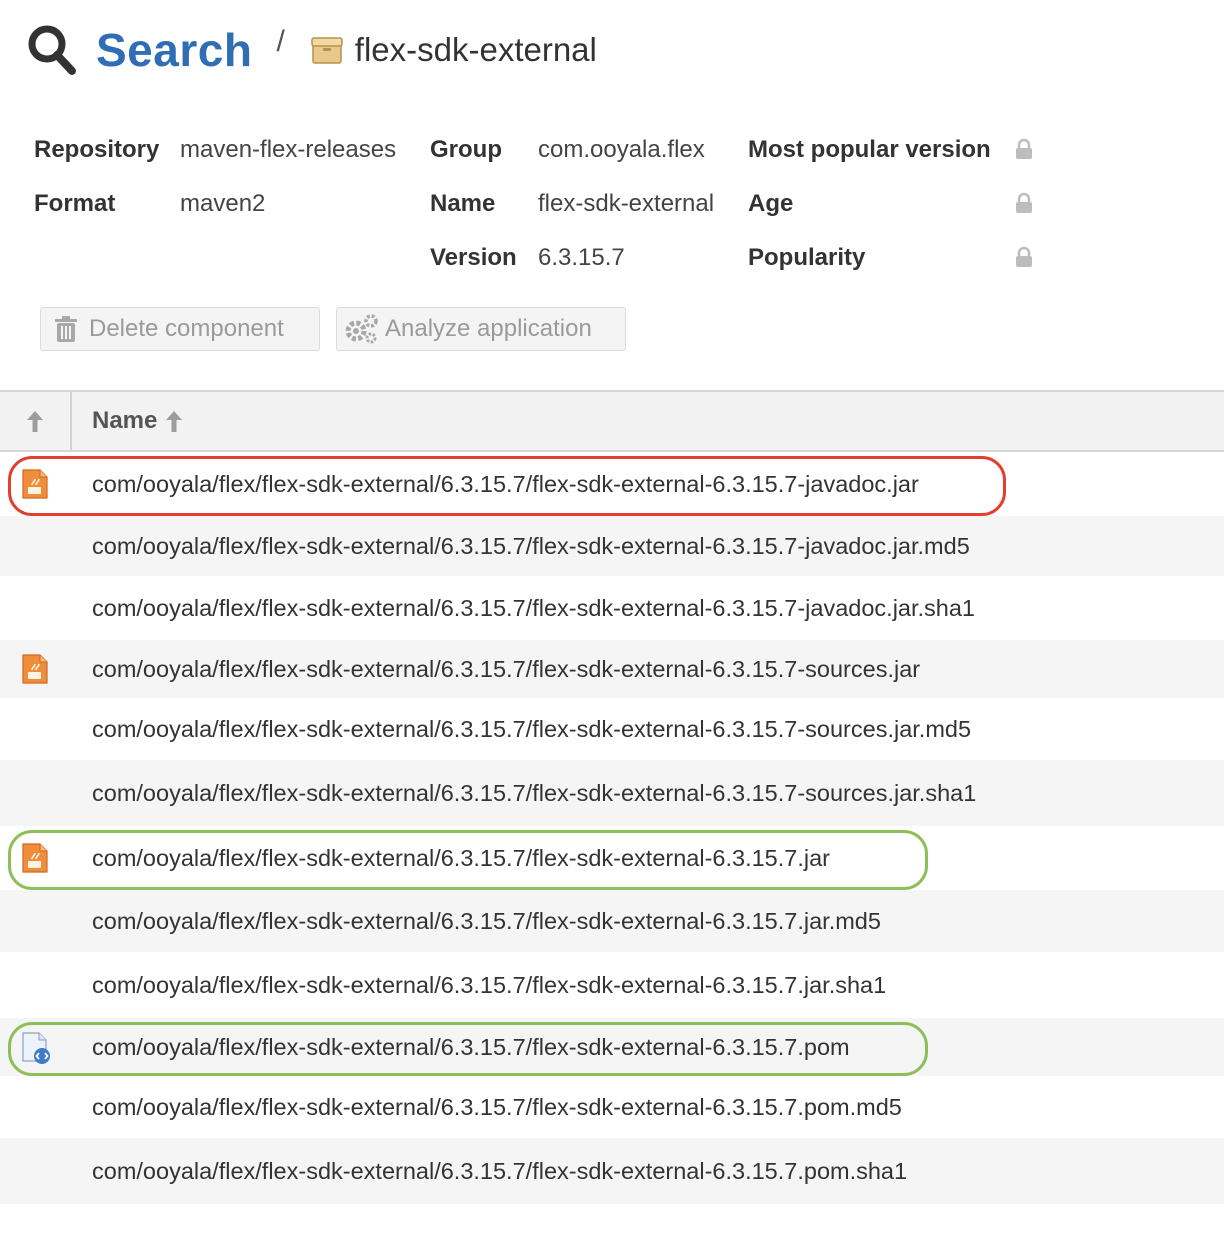 The height and width of the screenshot is (1244, 1224). What do you see at coordinates (581, 257) in the screenshot?
I see `version-value: 6.3.15.7` at bounding box center [581, 257].